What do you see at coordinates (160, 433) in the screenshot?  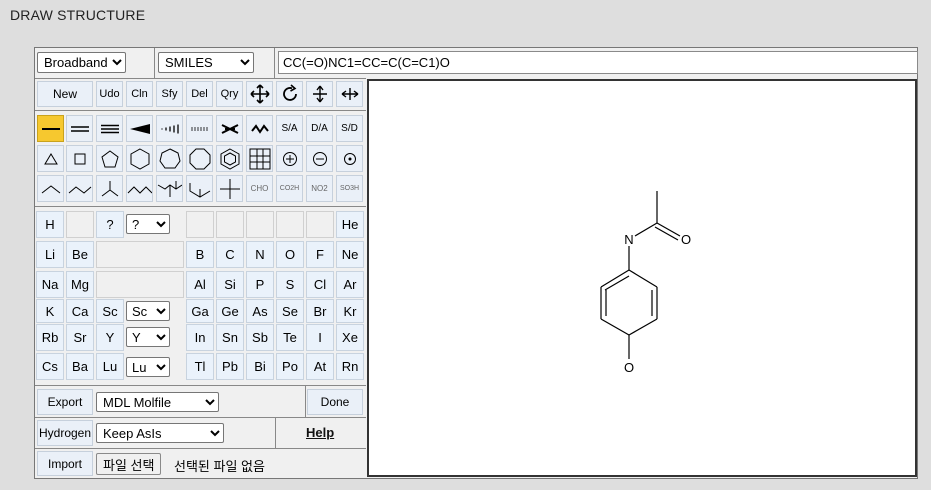 I see `hydrogen-mode-select: Keep AsIs` at bounding box center [160, 433].